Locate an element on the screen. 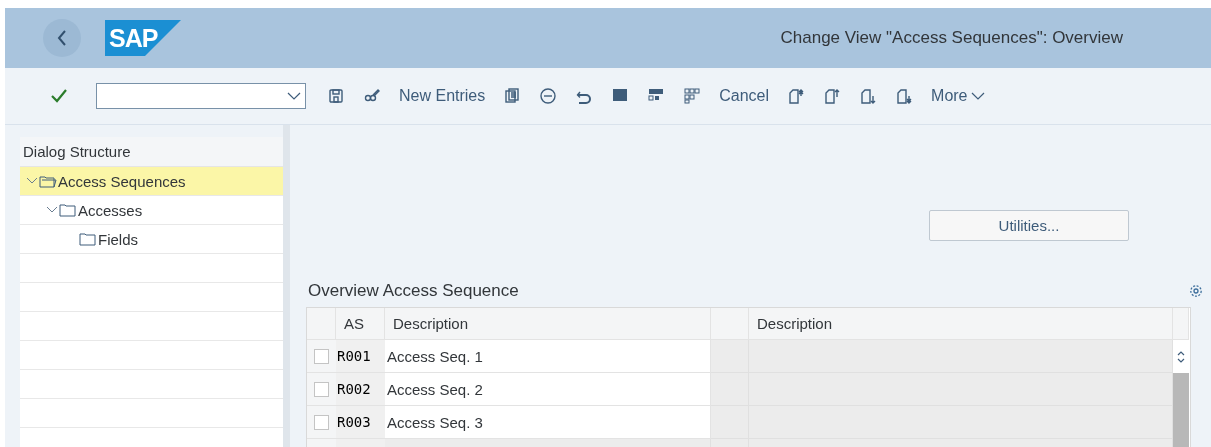 The width and height of the screenshot is (1211, 447). tree-item: Access Sequences is located at coordinates (151, 181).